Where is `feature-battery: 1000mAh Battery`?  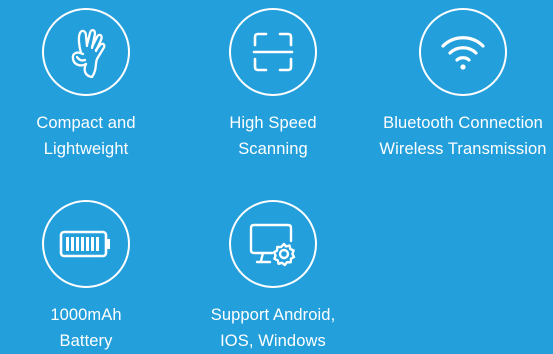
feature-battery: 1000mAh Battery is located at coordinates (88, 277).